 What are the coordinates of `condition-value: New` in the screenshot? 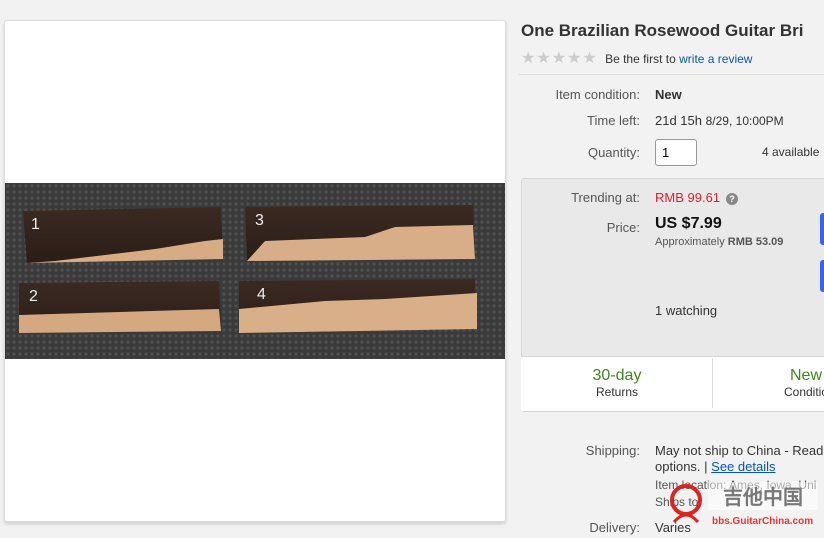 It's located at (668, 94).